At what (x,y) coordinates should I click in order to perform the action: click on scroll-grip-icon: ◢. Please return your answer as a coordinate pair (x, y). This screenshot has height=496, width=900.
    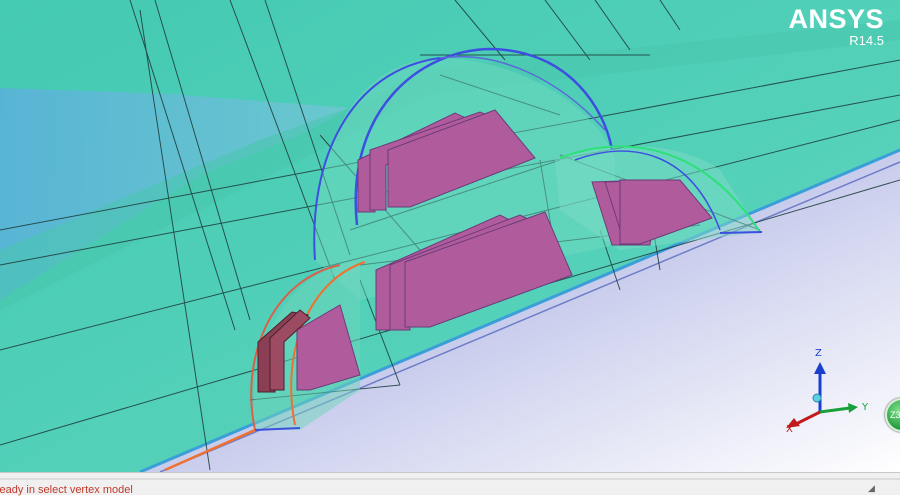
    Looking at the image, I should click on (877, 489).